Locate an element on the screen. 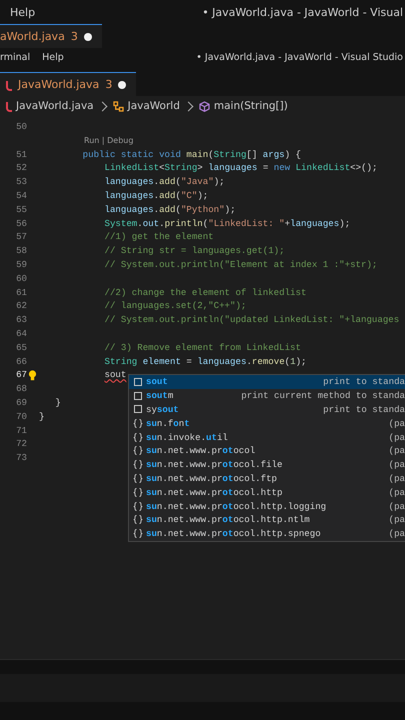 The image size is (405, 720). suggestion-label: sun.net.www.protocol.file is located at coordinates (214, 464).